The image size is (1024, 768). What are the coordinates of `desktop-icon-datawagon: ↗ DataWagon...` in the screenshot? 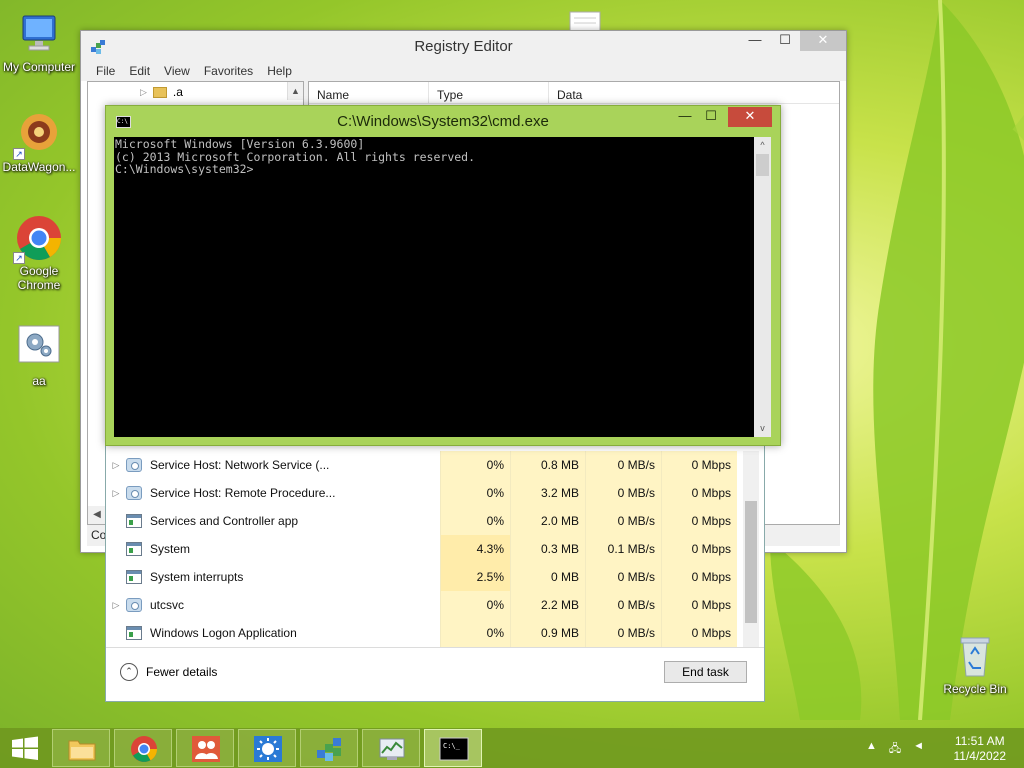 It's located at (39, 142).